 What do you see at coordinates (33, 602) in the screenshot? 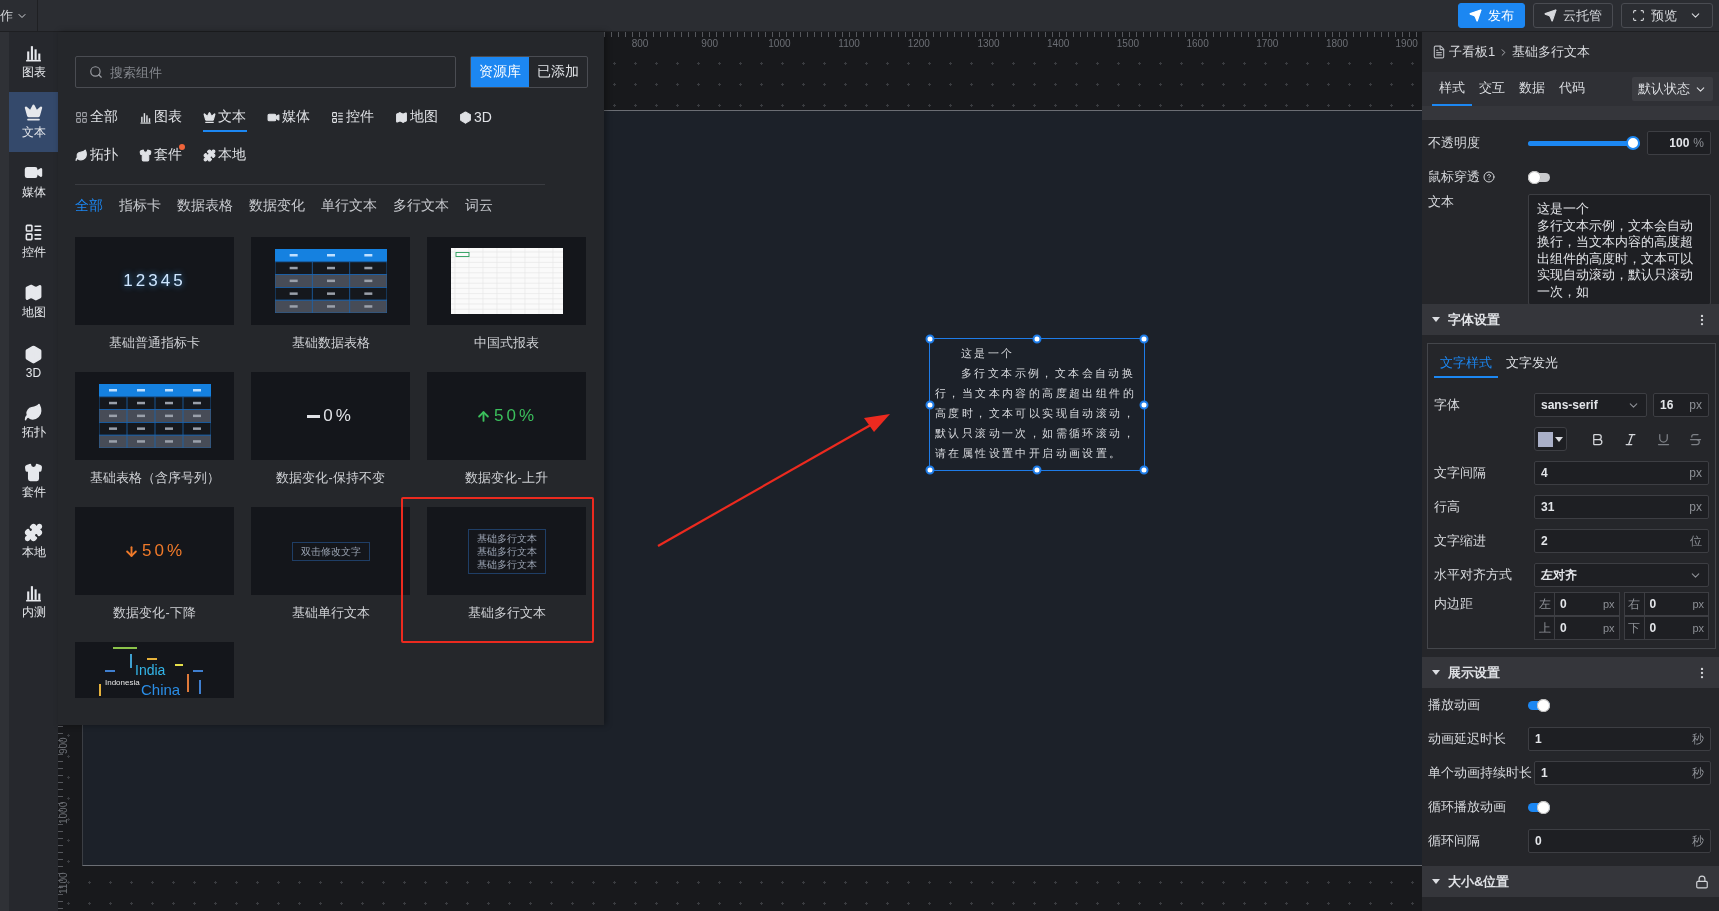
I see `sidebar-item: 内测` at bounding box center [33, 602].